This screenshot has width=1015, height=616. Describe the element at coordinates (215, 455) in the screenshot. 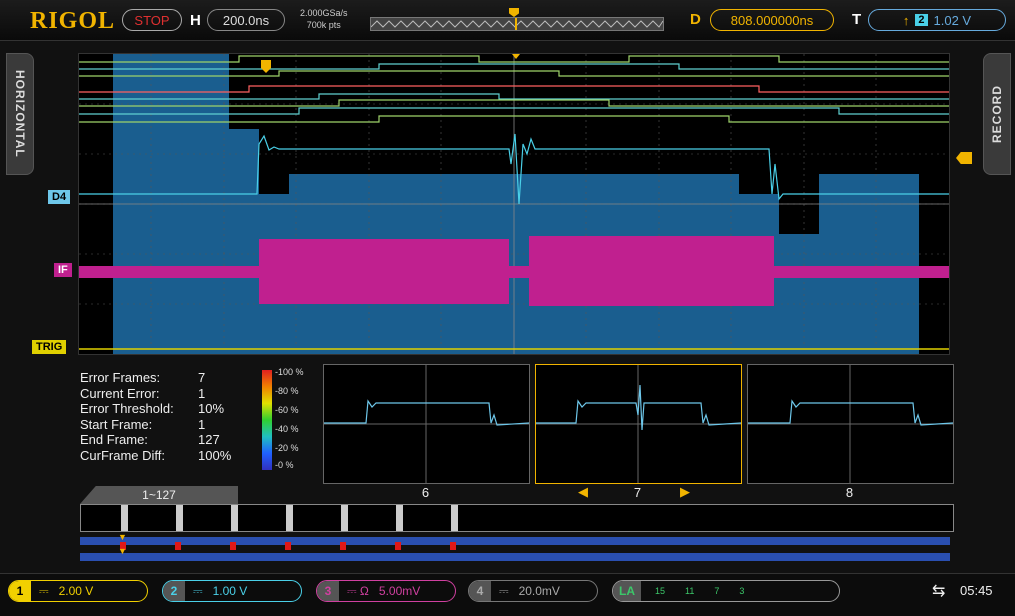

I see `info-value: 100%` at that location.